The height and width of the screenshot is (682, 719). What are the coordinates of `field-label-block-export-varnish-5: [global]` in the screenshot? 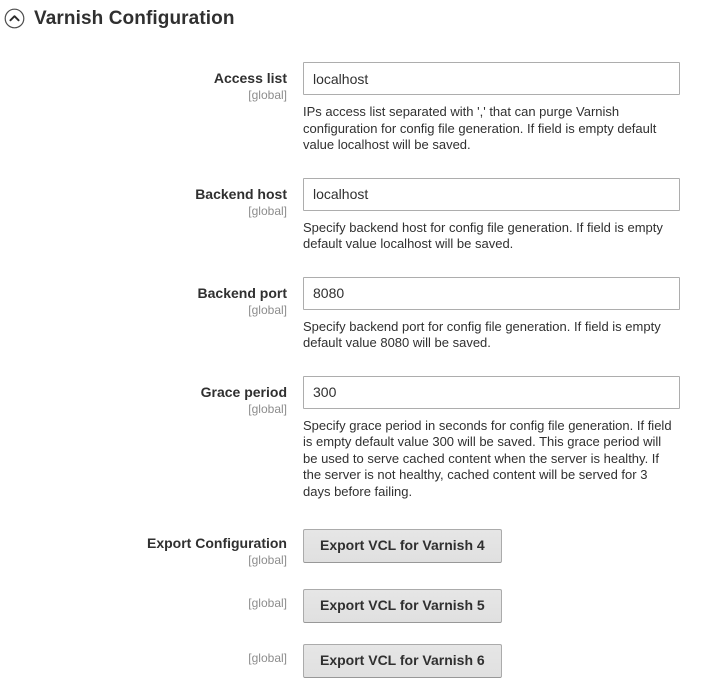 It's located at (143, 600).